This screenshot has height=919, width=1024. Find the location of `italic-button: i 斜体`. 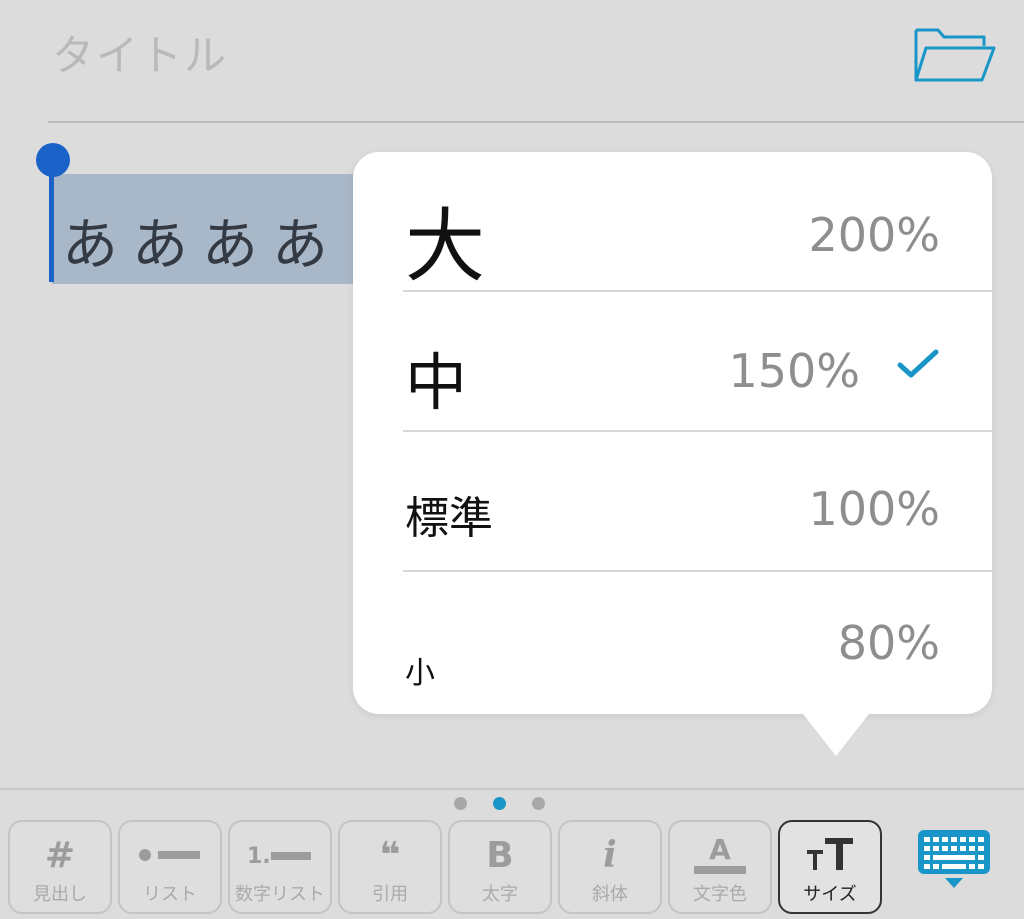

italic-button: i 斜体 is located at coordinates (610, 867).